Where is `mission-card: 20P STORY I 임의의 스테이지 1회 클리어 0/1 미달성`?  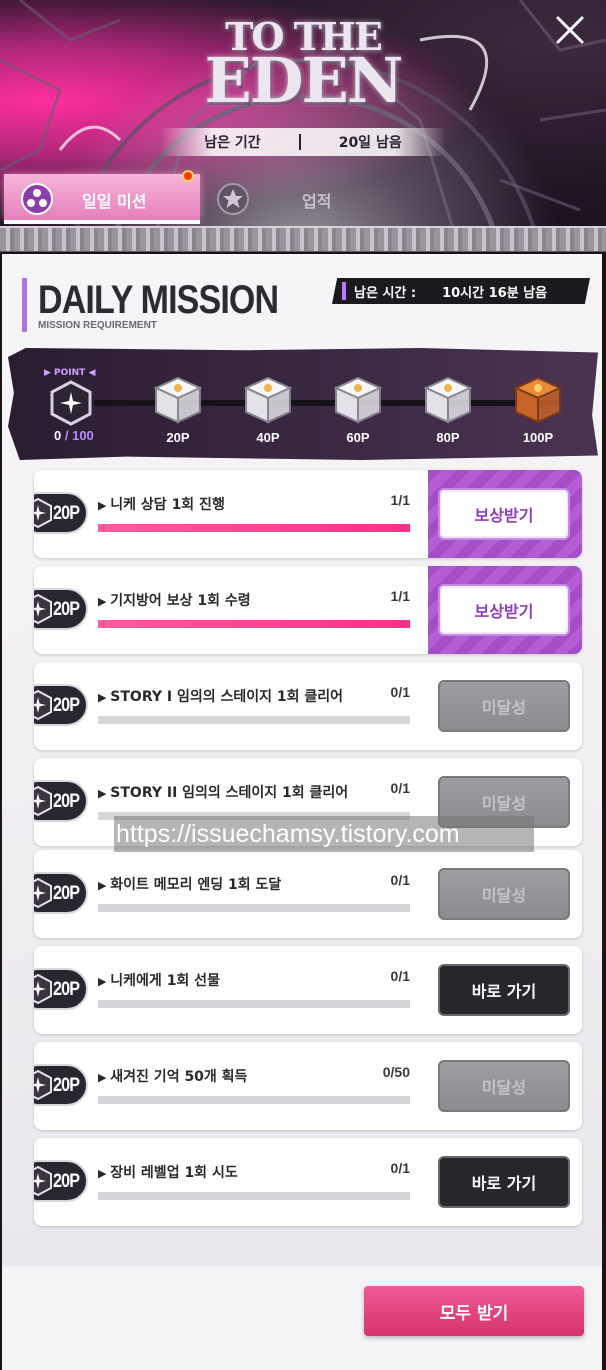 mission-card: 20P STORY I 임의의 스테이지 1회 클리어 0/1 미달성 is located at coordinates (308, 706).